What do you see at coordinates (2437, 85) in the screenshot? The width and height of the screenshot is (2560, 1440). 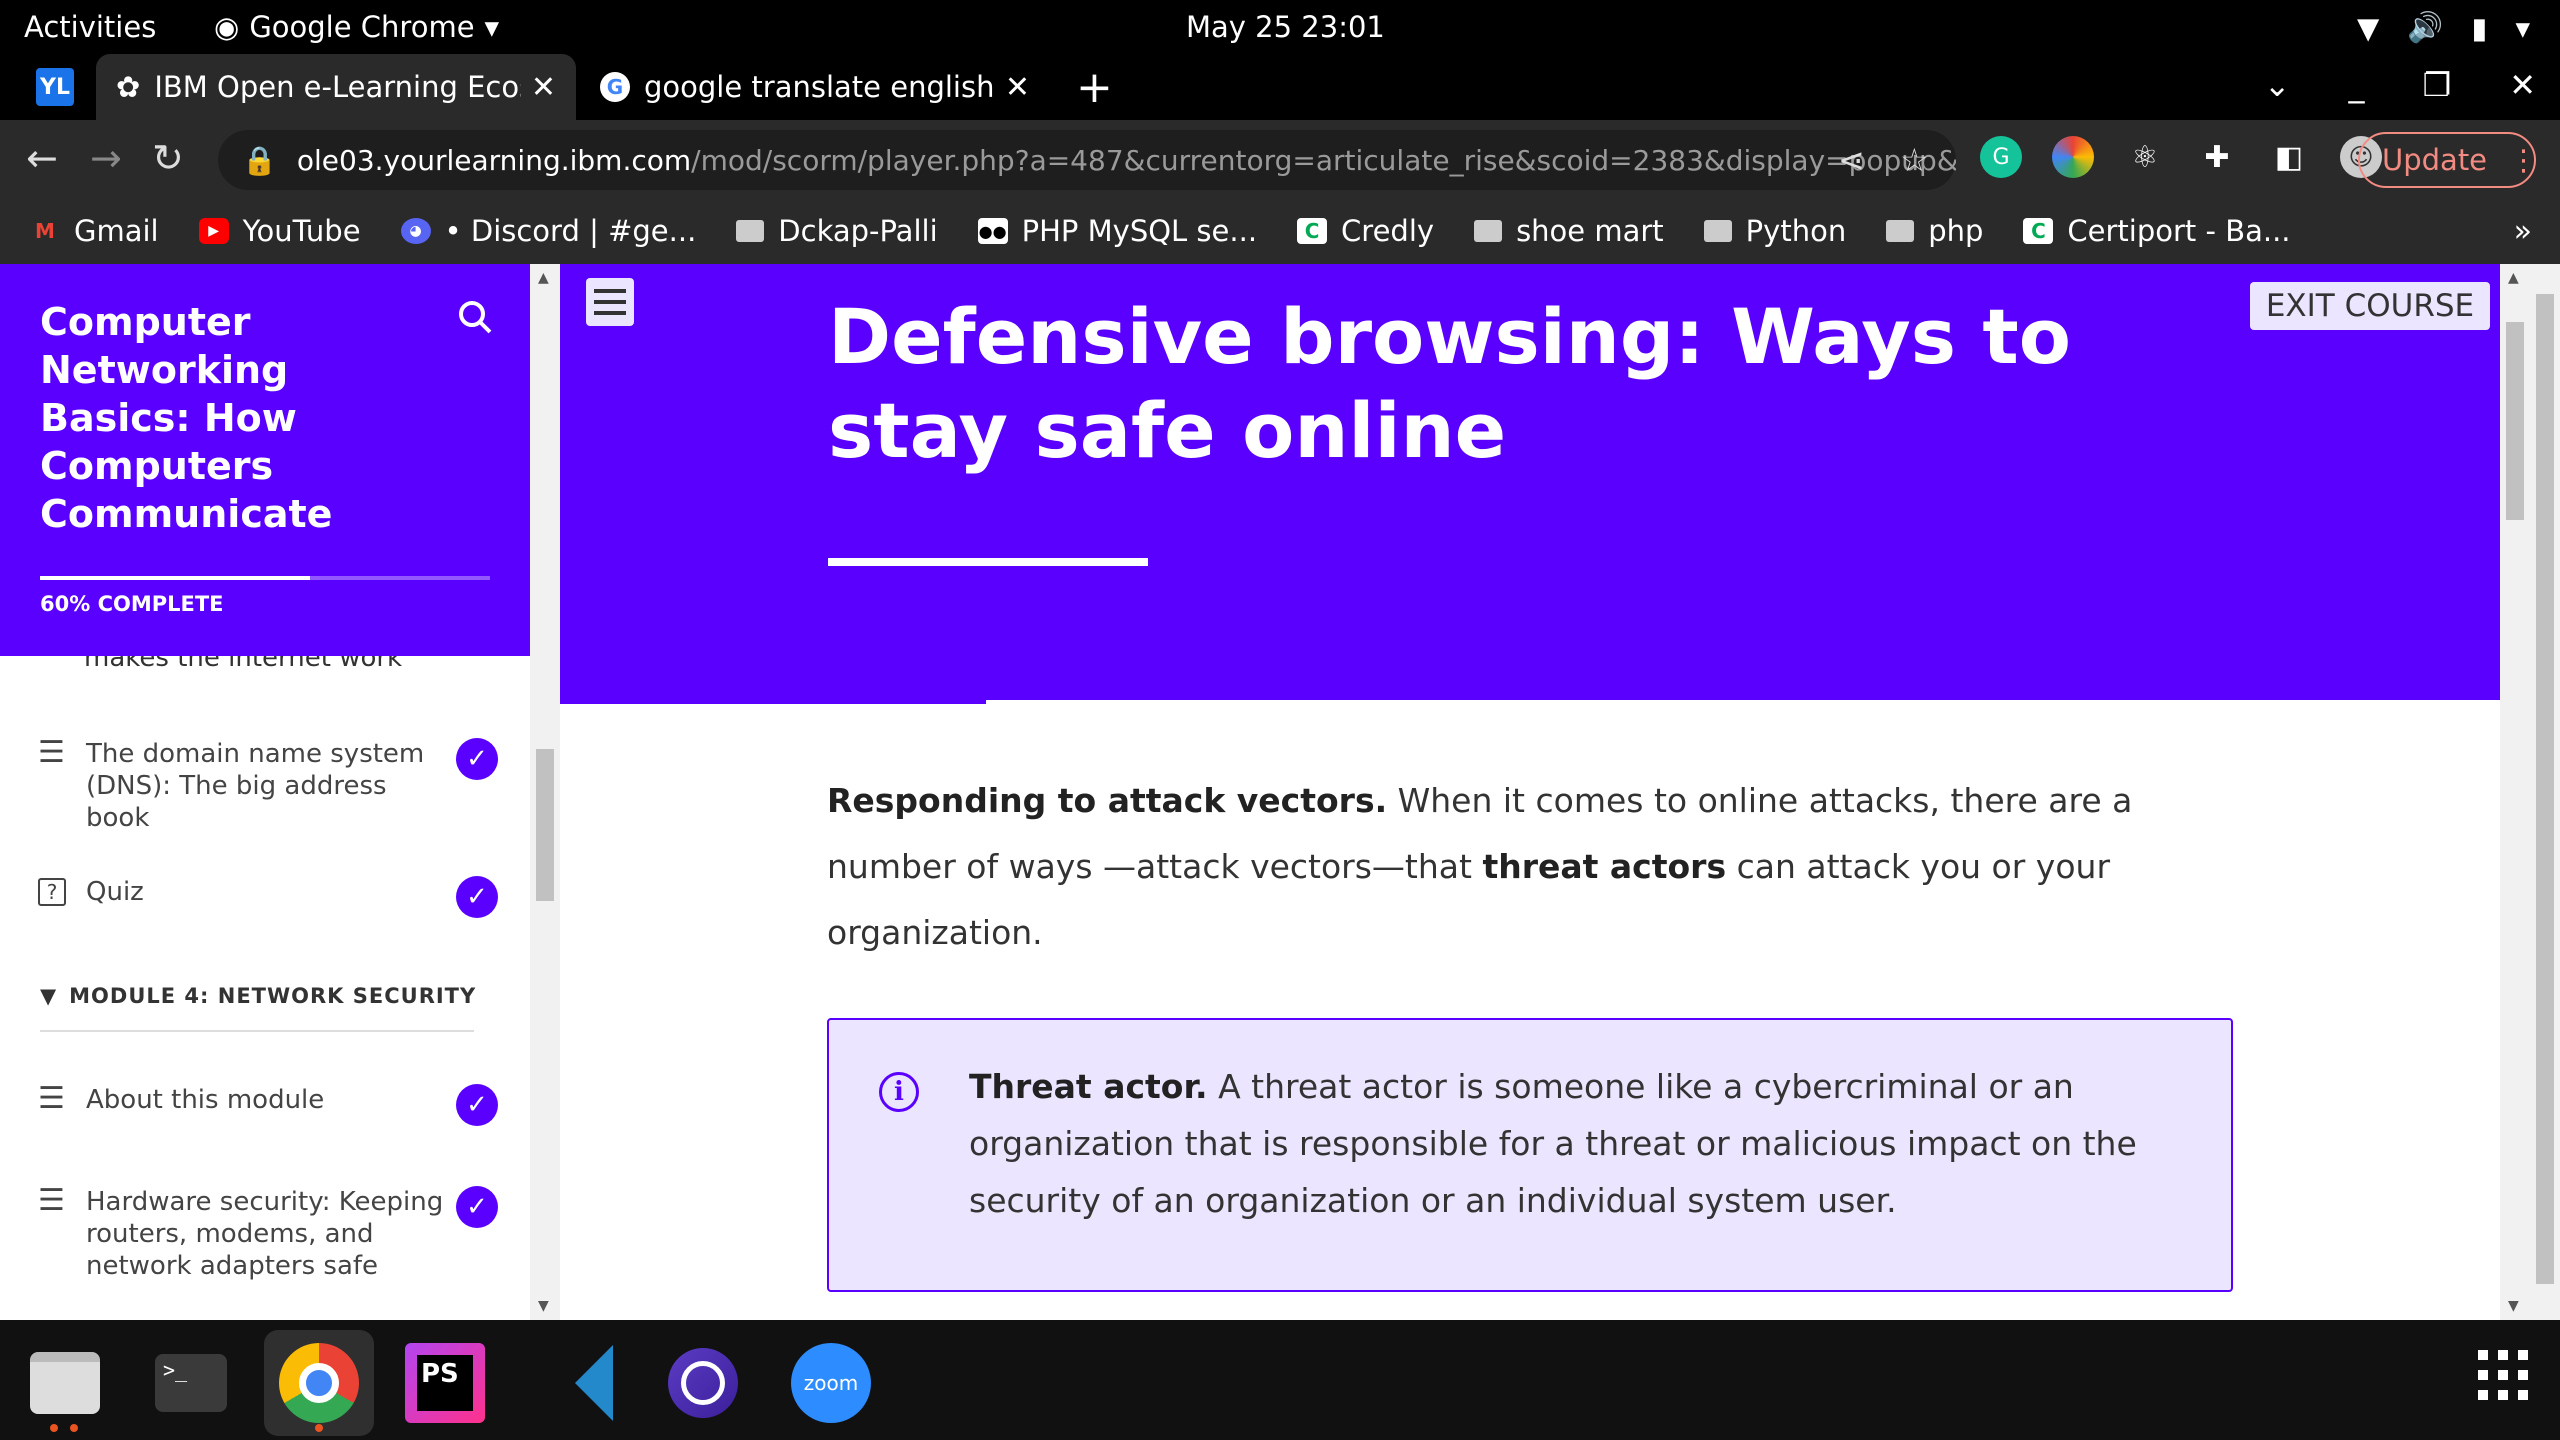 I see `restore-icon: ❐` at bounding box center [2437, 85].